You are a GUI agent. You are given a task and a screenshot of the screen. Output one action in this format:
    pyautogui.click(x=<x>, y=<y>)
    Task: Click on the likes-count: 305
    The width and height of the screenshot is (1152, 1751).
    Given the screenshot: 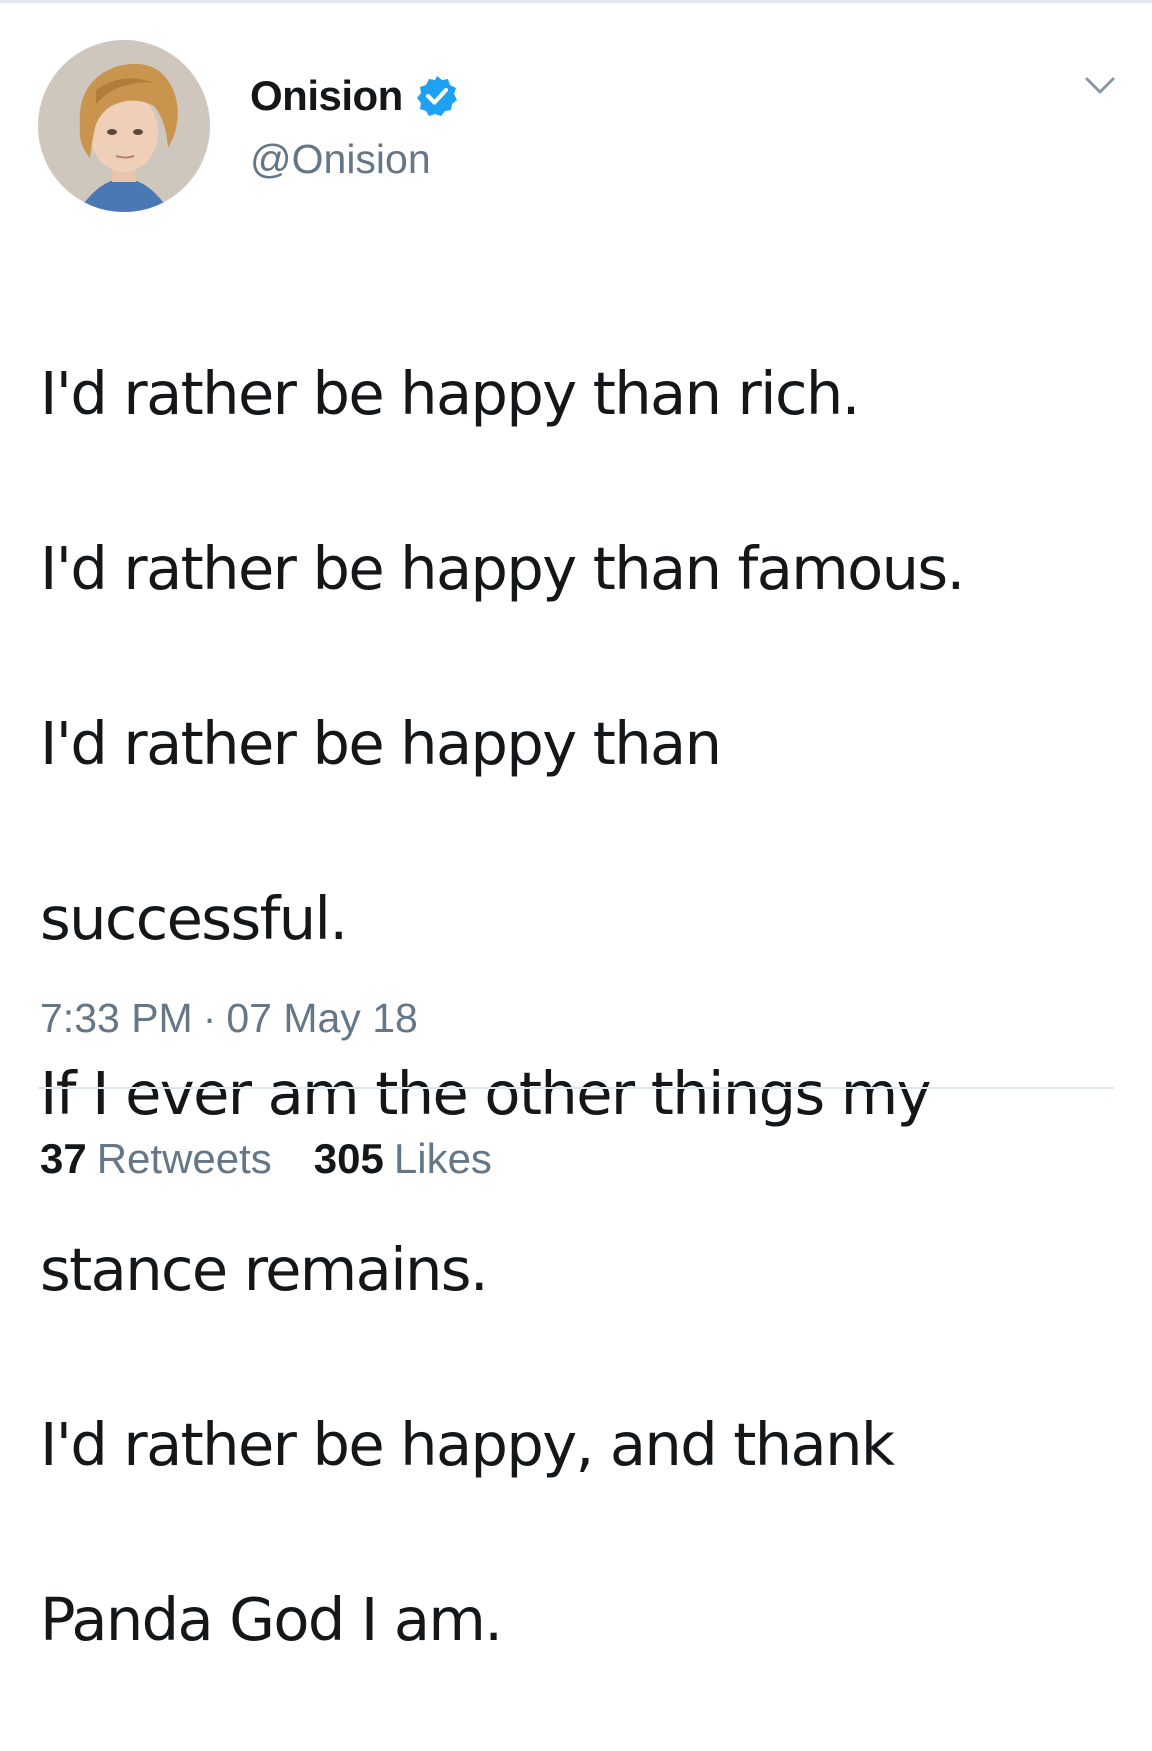 What is the action you would take?
    pyautogui.click(x=348, y=1158)
    